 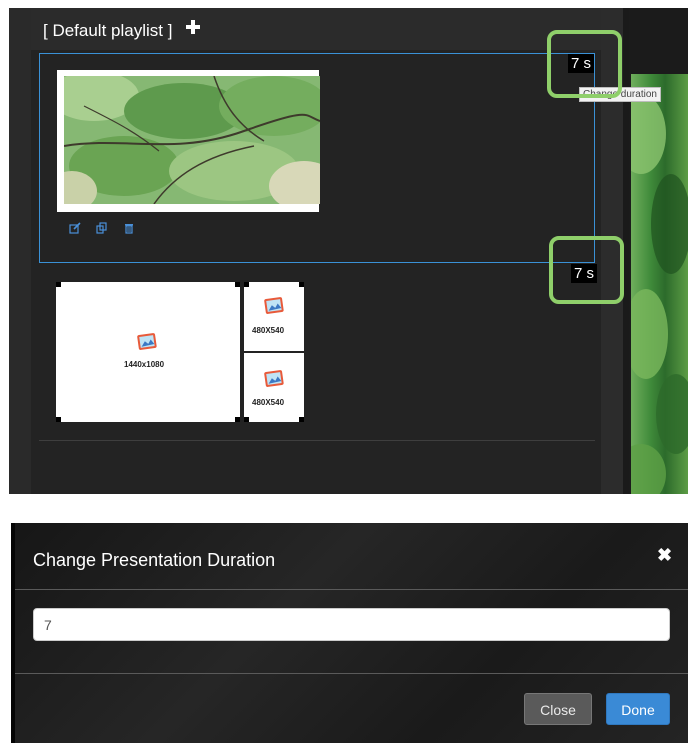 I want to click on done-button: Done, so click(x=638, y=709).